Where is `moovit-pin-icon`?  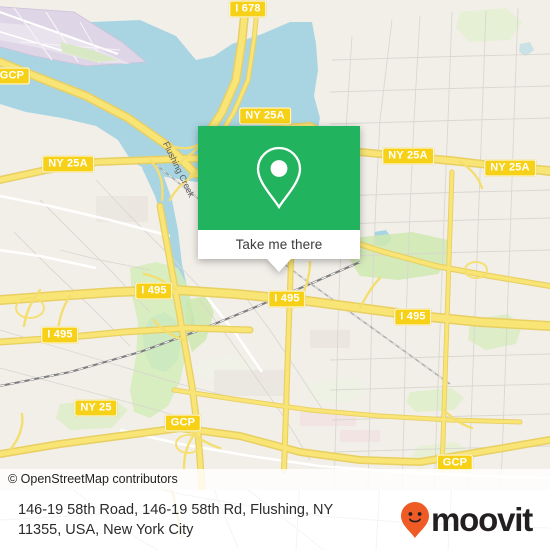 moovit-pin-icon is located at coordinates (415, 520).